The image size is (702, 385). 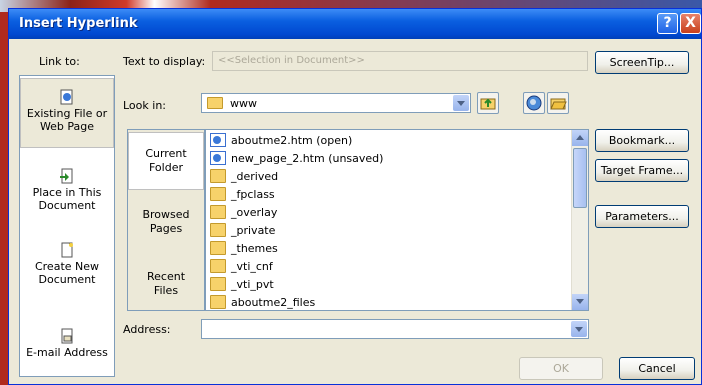 I want to click on browse-web-button, so click(x=534, y=103).